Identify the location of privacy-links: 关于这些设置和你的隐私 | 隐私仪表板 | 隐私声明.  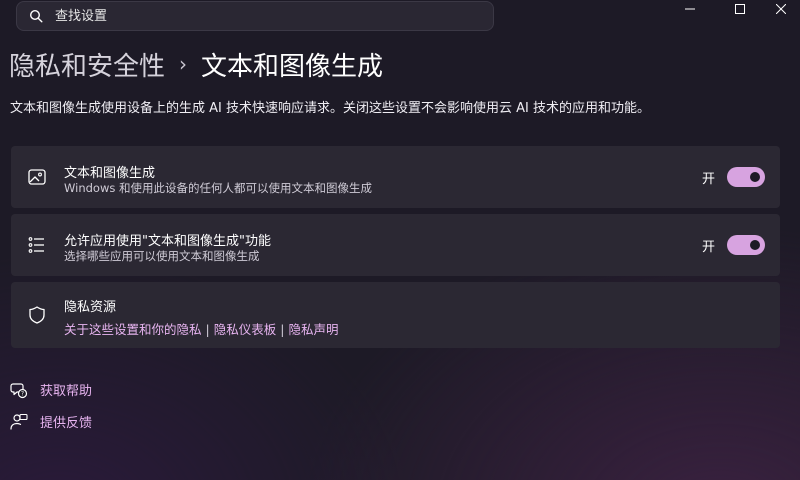
(201, 328).